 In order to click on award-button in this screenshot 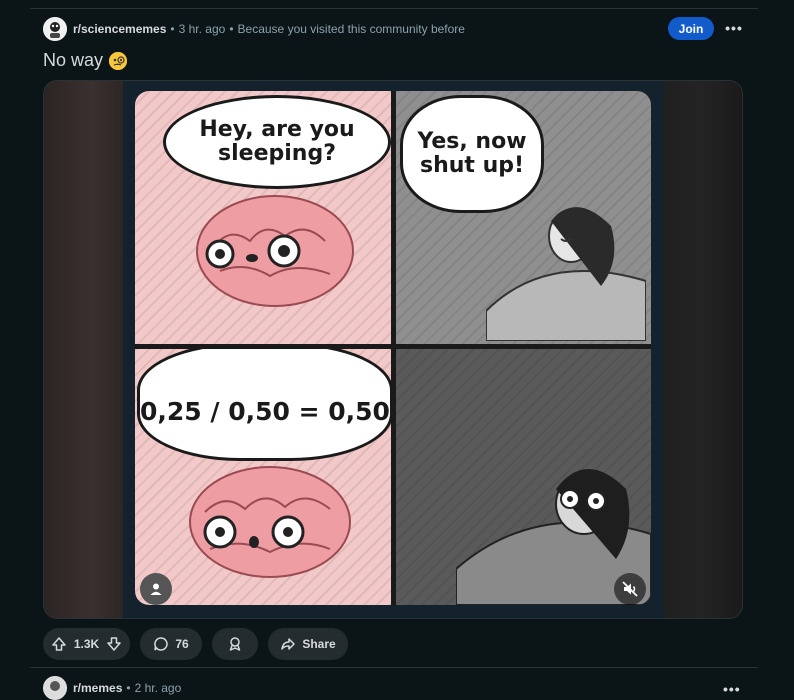, I will do `click(235, 644)`.